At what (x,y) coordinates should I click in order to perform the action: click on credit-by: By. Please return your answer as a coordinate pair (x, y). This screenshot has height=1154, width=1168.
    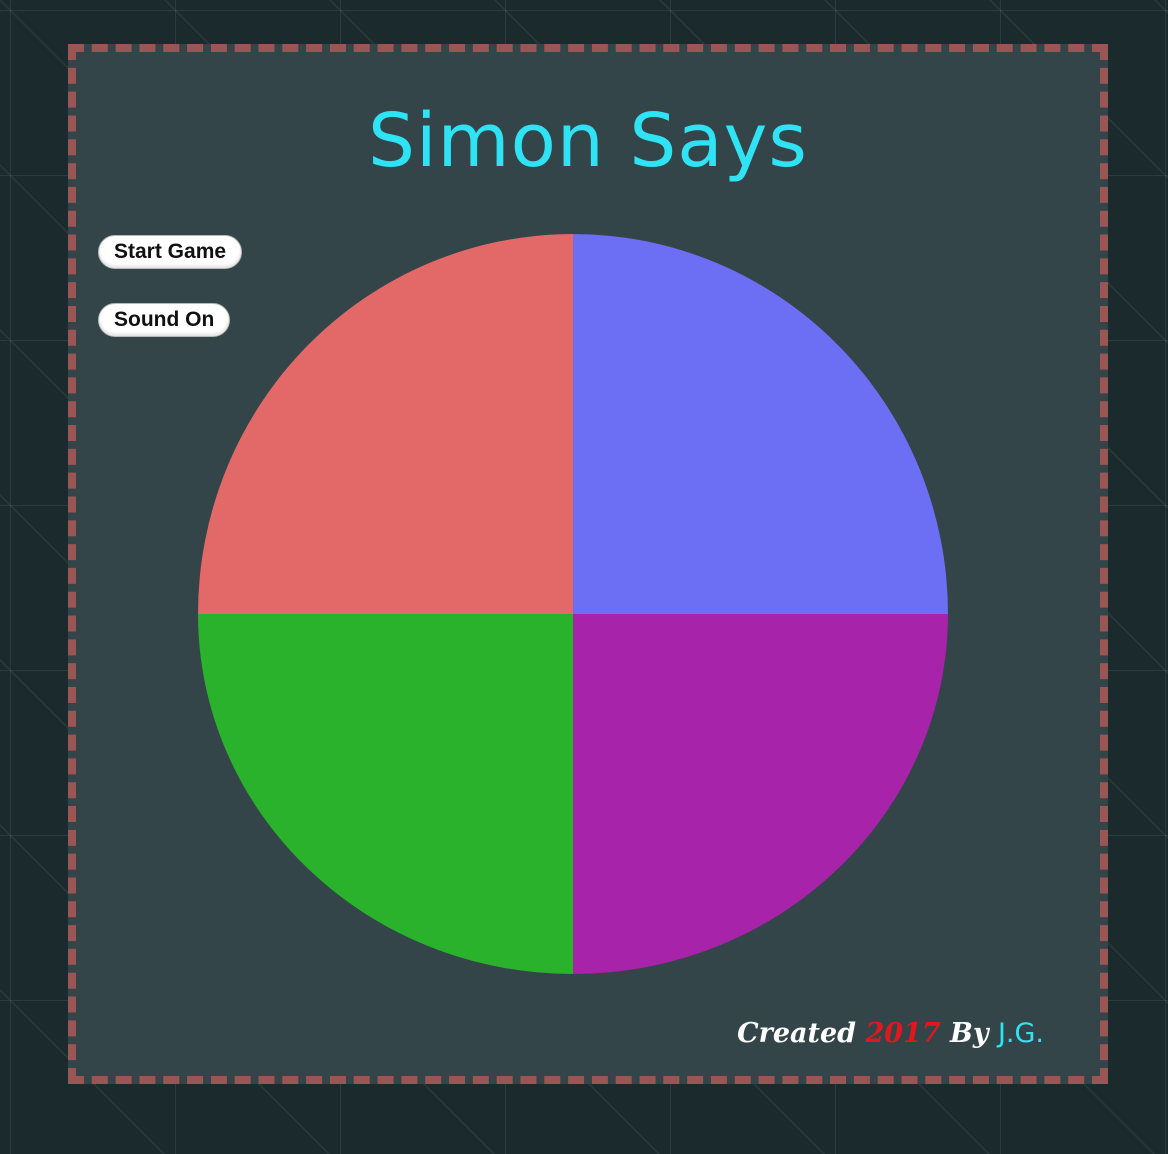
    Looking at the image, I should click on (969, 1033).